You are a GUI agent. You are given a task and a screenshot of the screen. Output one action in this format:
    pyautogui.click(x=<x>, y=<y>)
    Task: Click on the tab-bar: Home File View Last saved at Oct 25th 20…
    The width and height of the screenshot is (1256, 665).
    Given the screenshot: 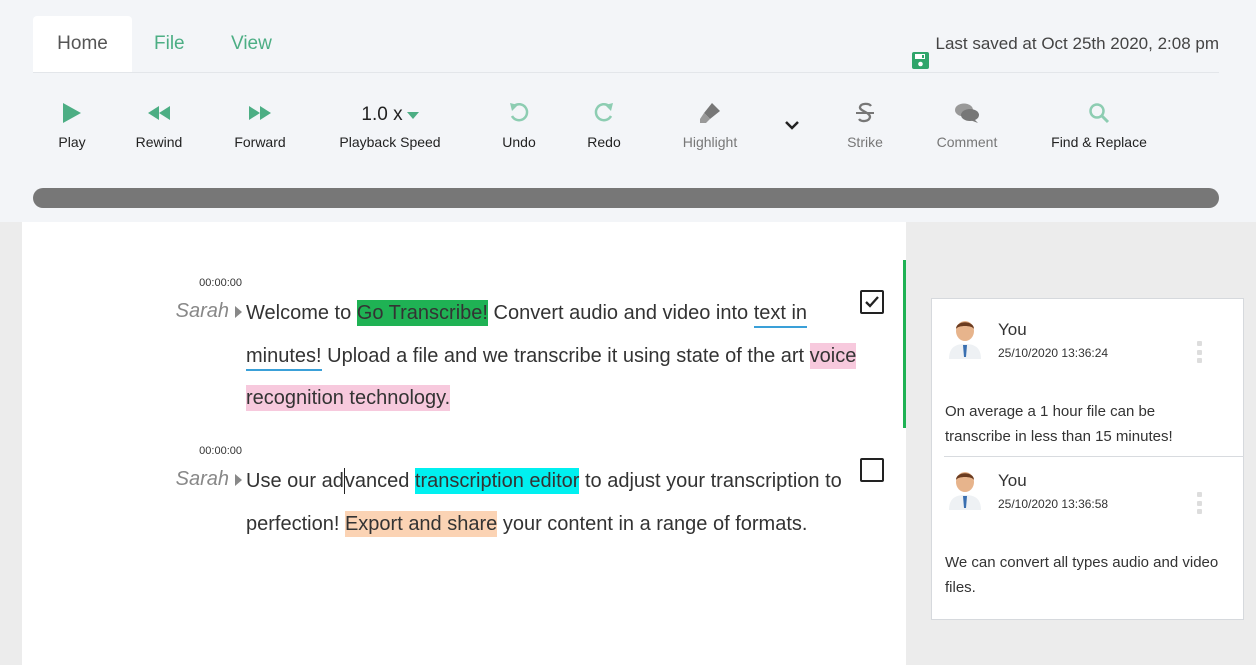 What is the action you would take?
    pyautogui.click(x=626, y=44)
    